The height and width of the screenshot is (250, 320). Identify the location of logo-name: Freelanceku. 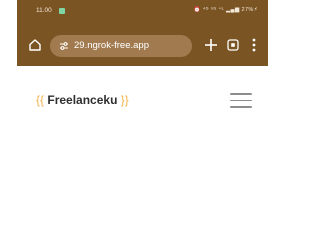
(82, 100).